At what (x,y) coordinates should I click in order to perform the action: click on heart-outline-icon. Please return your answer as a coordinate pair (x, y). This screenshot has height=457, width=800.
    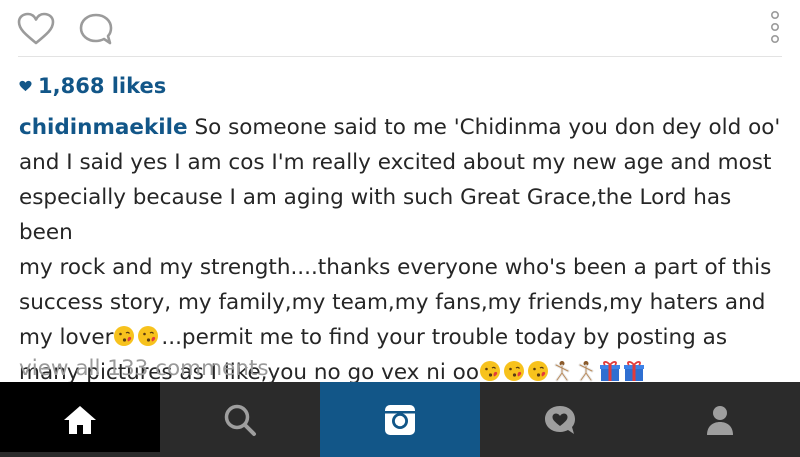
    Looking at the image, I should click on (36, 28).